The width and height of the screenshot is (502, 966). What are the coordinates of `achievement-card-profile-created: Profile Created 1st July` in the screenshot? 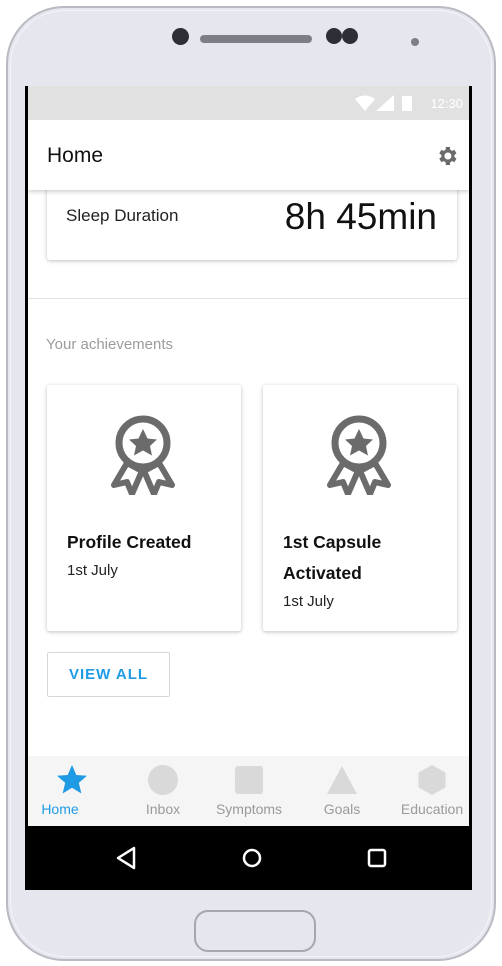 It's located at (144, 508).